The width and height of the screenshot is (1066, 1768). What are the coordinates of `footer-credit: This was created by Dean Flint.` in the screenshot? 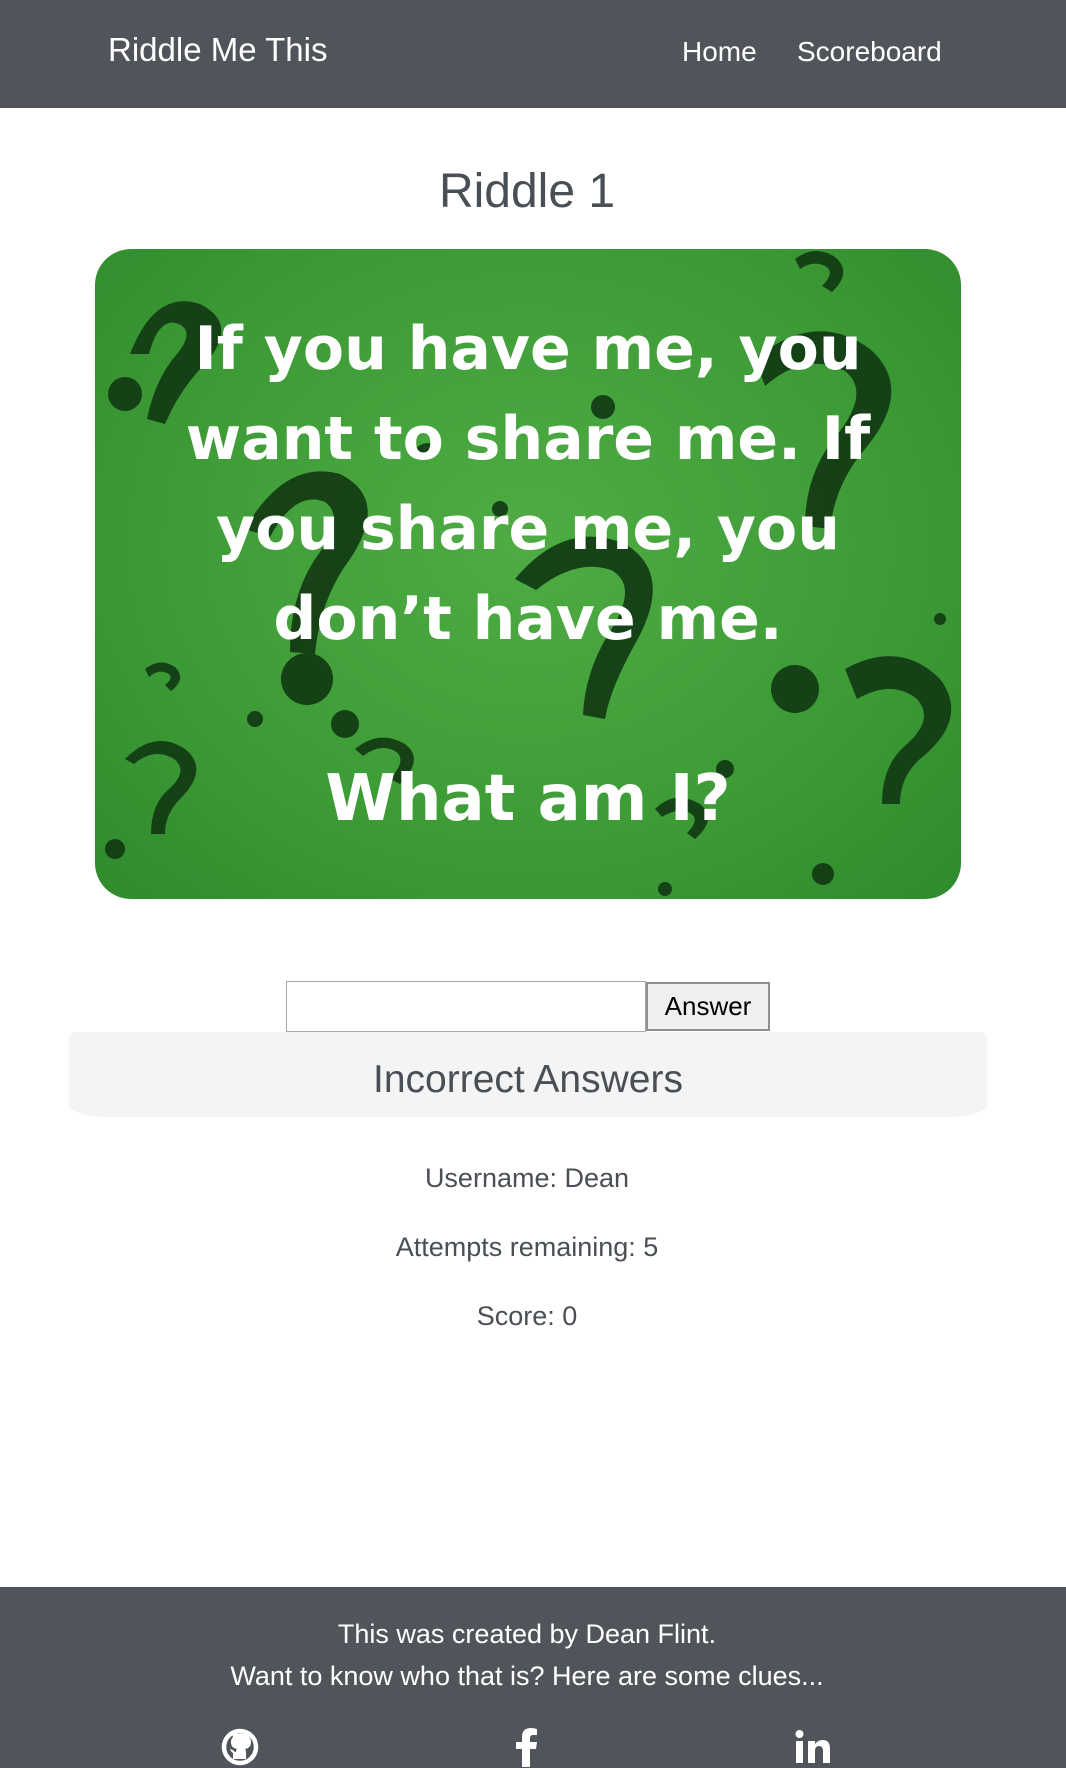 It's located at (527, 1634).